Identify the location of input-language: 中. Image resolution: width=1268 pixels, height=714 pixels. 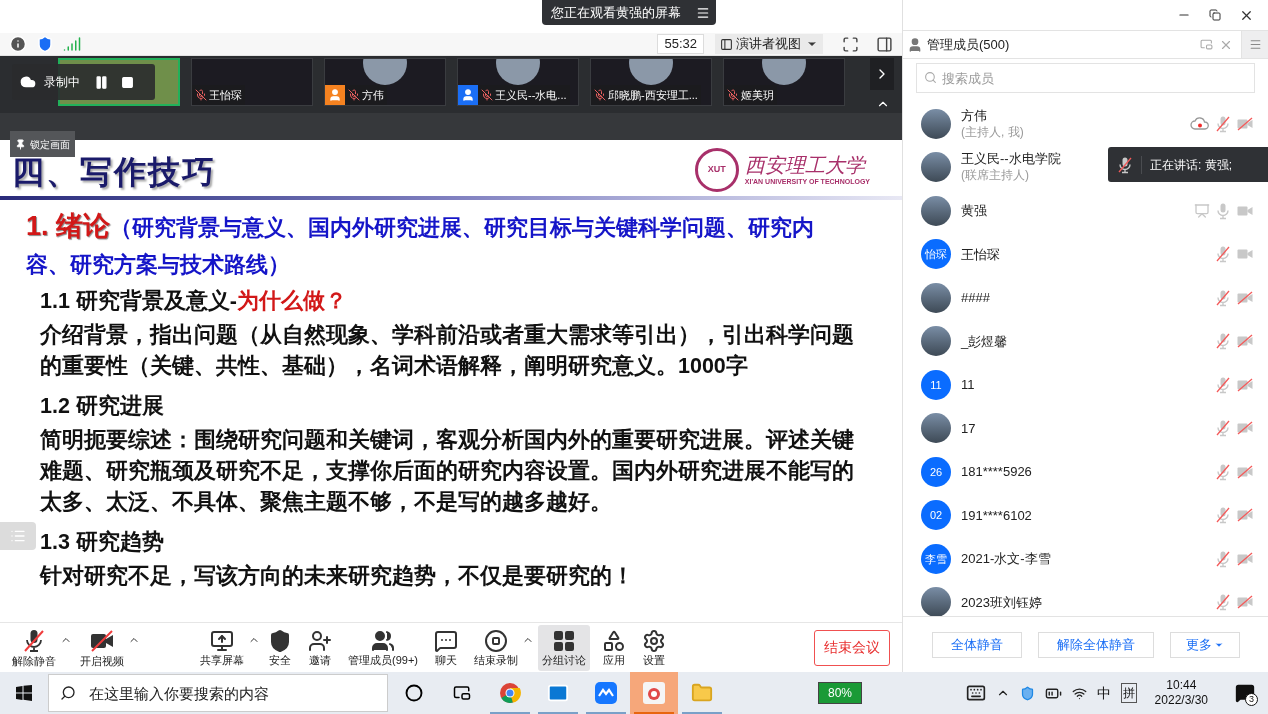
(1103, 693).